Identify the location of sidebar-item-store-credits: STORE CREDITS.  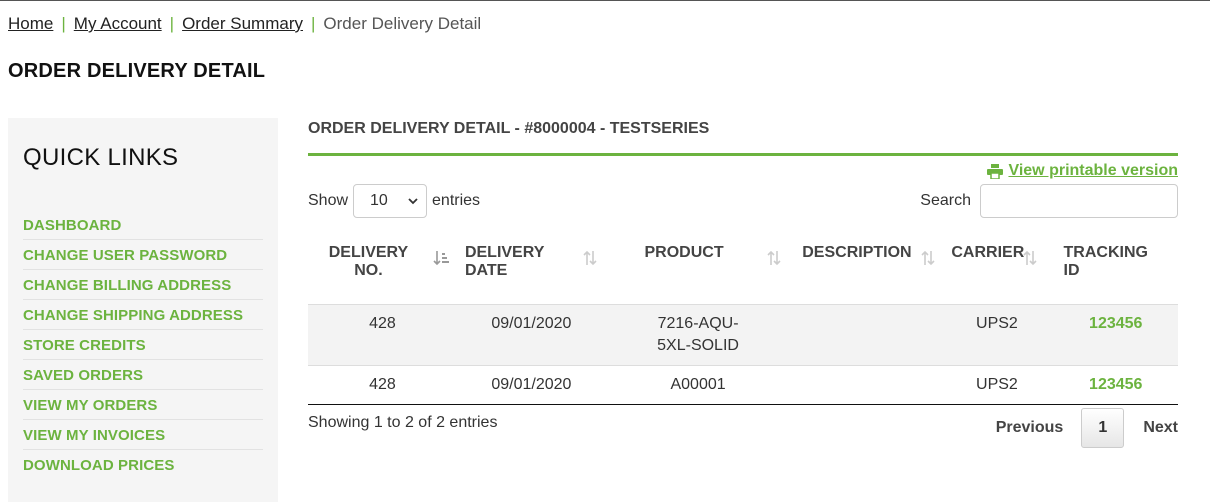
(143, 345).